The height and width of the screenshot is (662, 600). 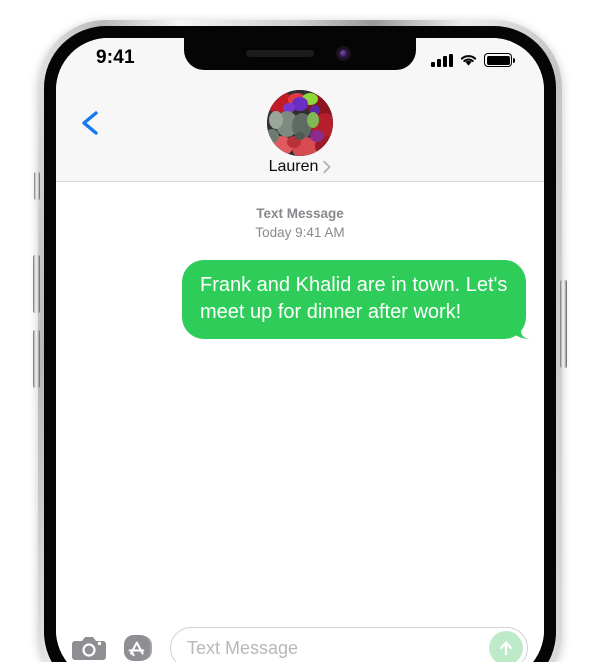 What do you see at coordinates (37, 186) in the screenshot?
I see `mute-switch` at bounding box center [37, 186].